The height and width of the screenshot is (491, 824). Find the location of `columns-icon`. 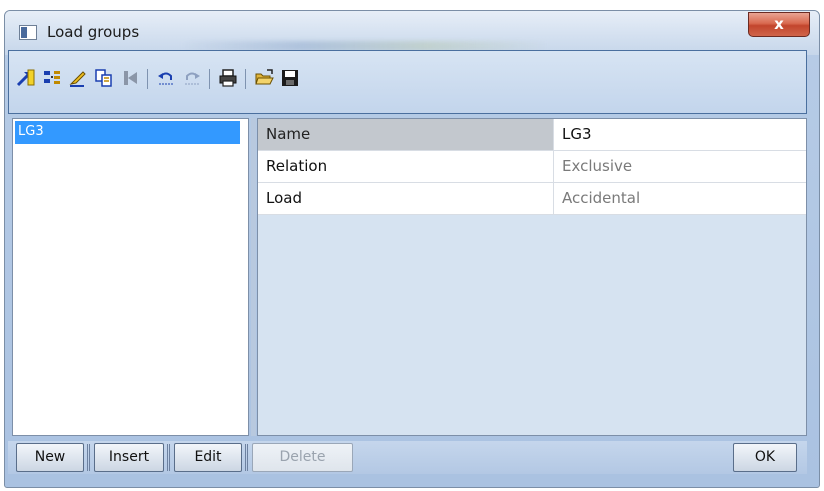

columns-icon is located at coordinates (52, 78).